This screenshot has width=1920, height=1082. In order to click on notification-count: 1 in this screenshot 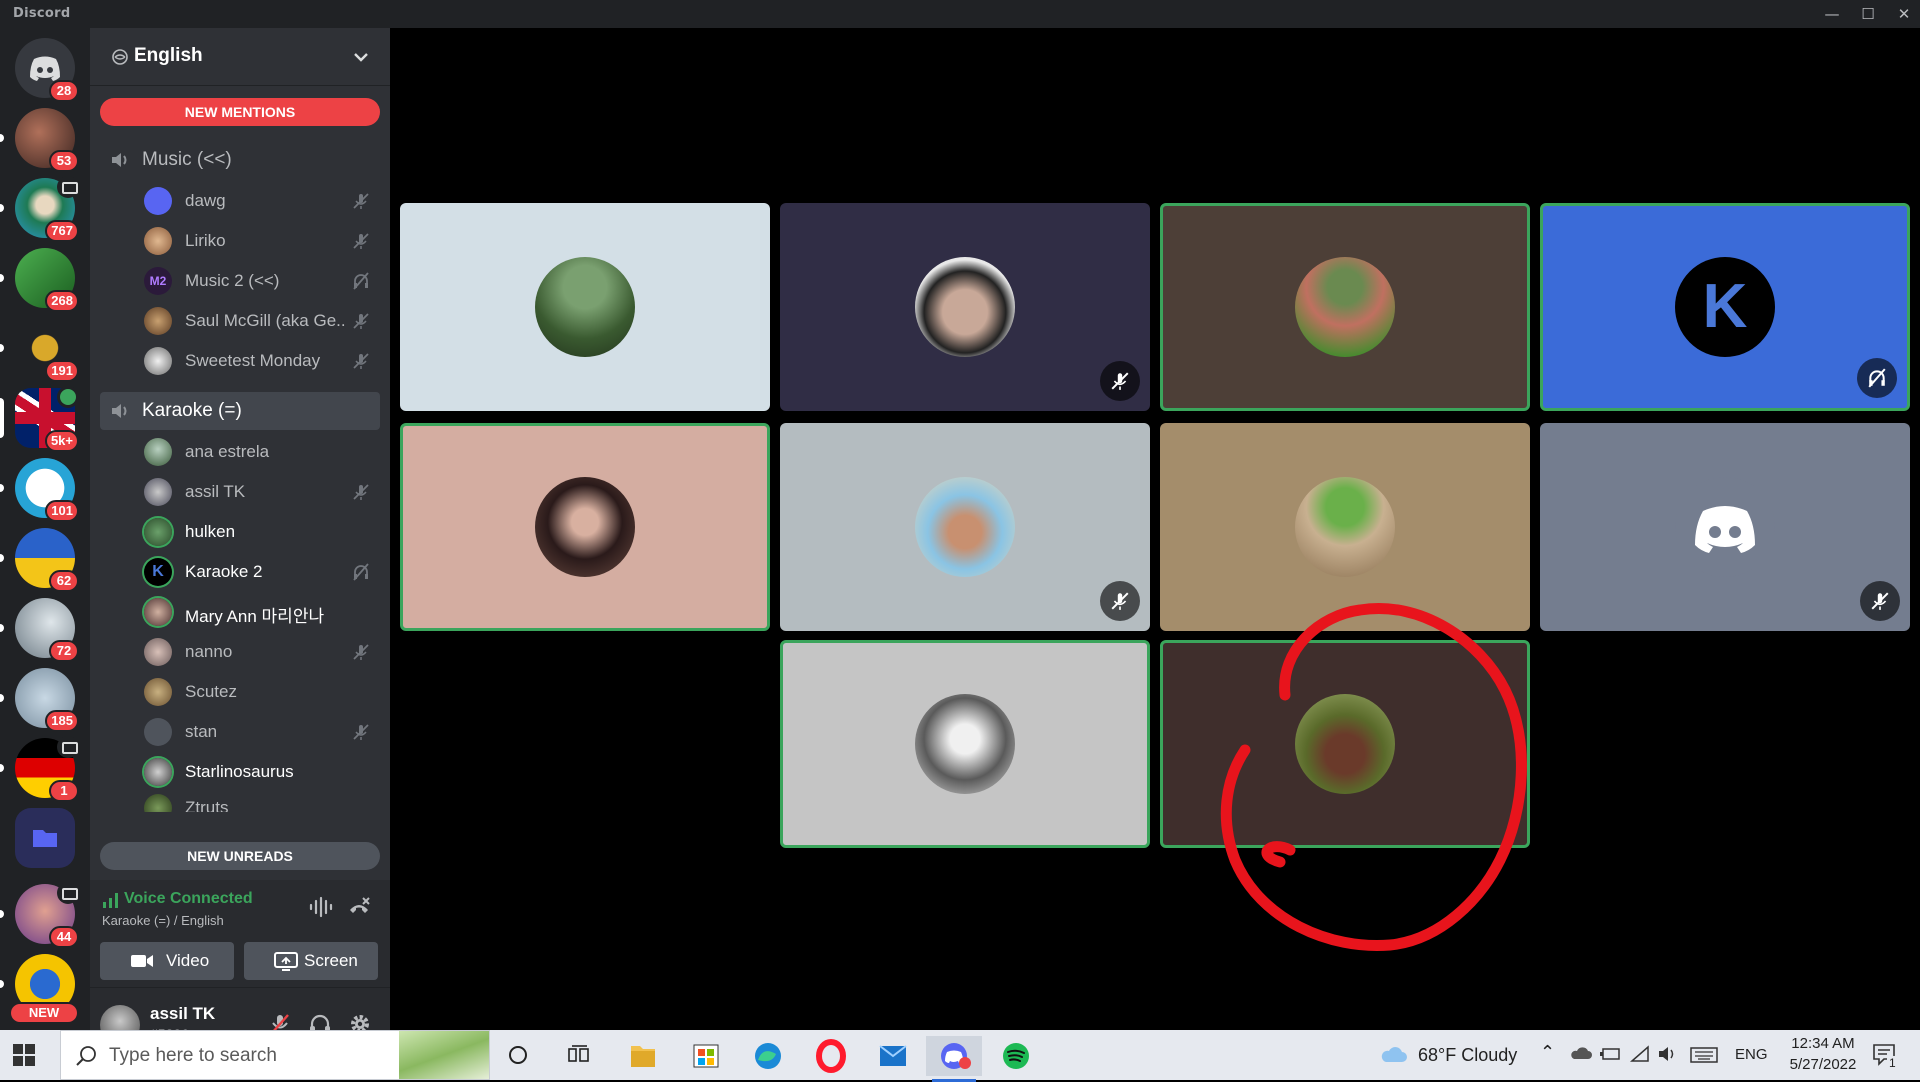, I will do `click(1892, 1063)`.